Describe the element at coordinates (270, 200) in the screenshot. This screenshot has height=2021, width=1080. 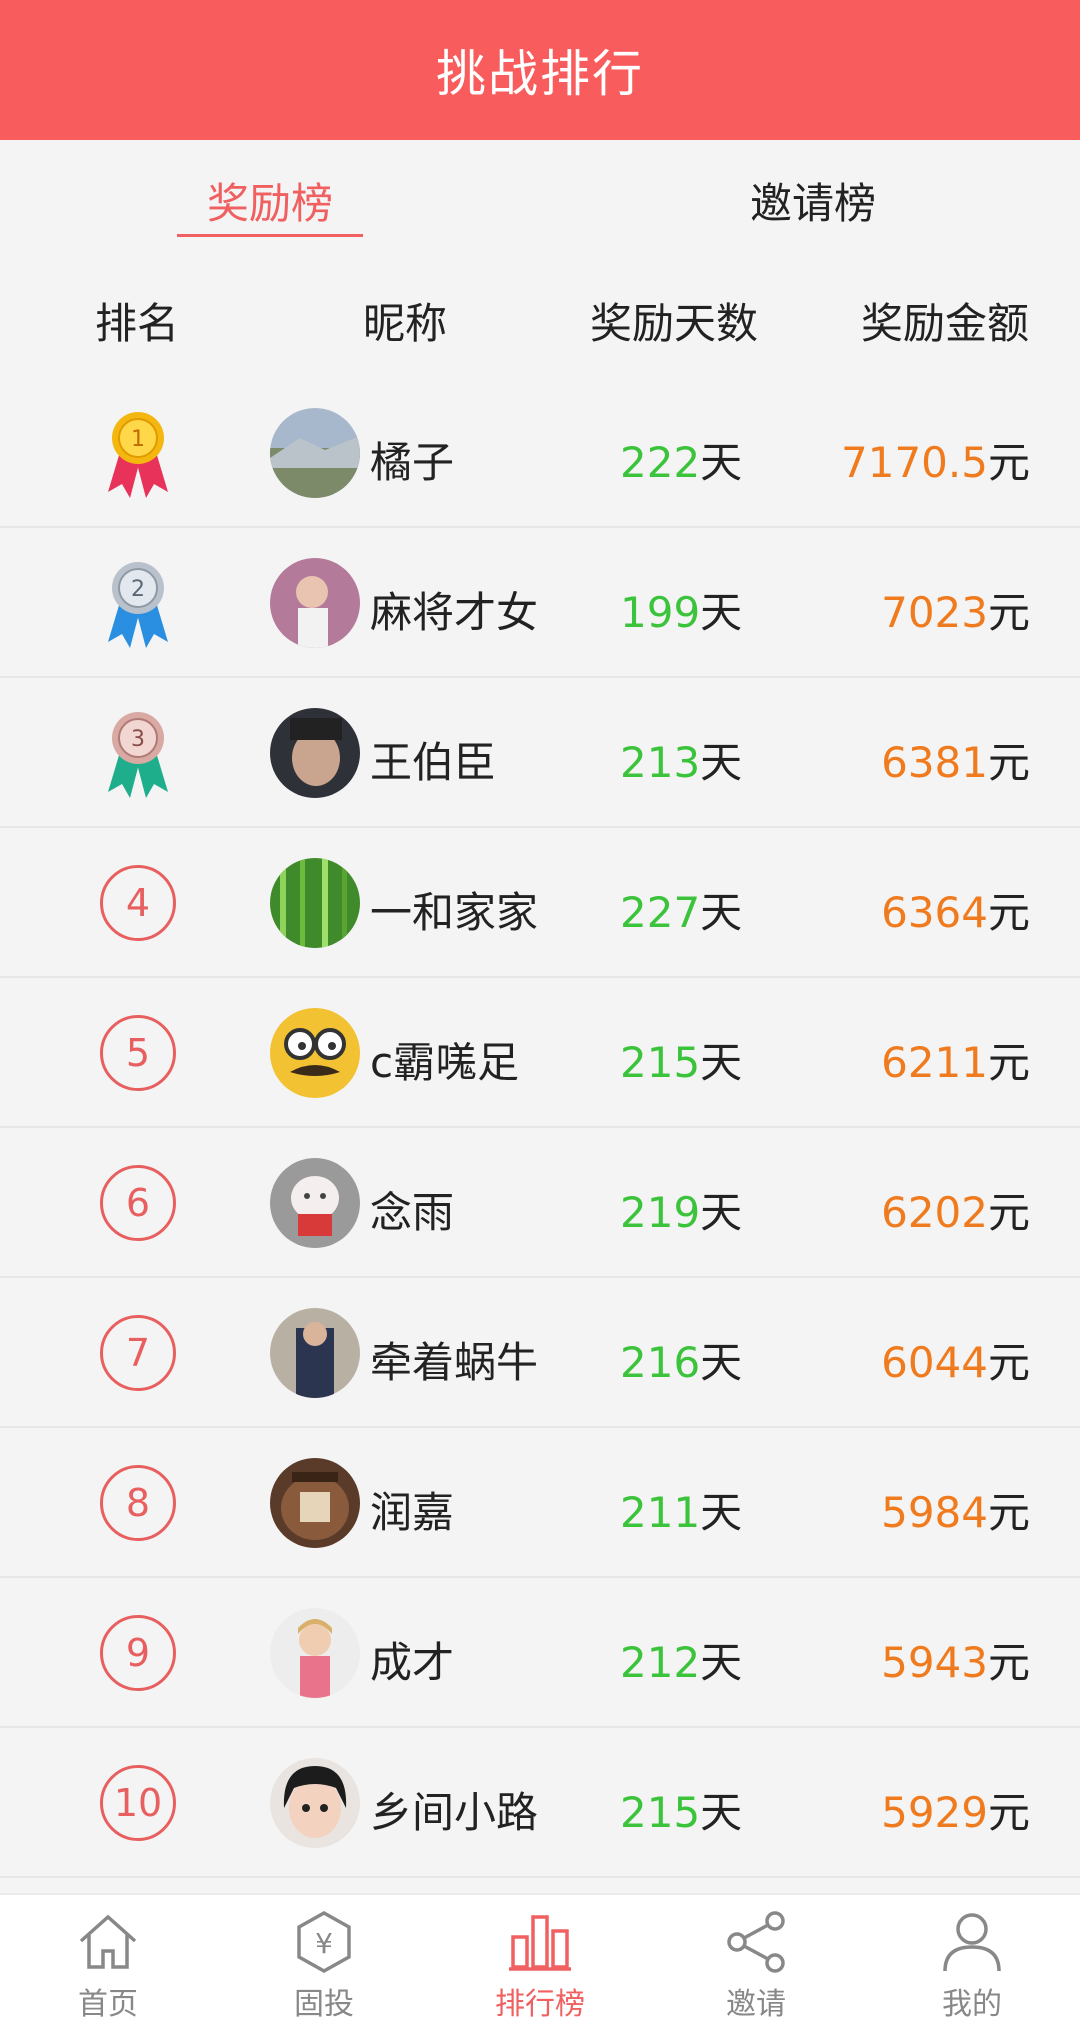
I see `tab-rewards: 奖励榜` at that location.